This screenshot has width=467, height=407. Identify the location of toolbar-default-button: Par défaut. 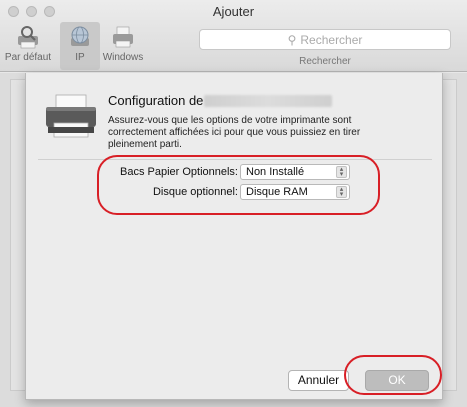
(28, 46).